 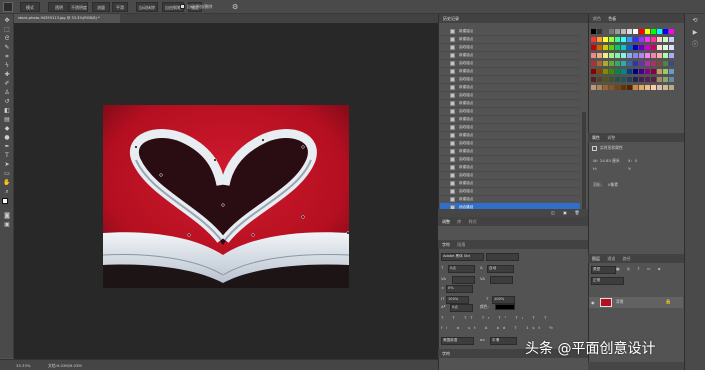 I want to click on new-document-icon: ▣, so click(x=565, y=213).